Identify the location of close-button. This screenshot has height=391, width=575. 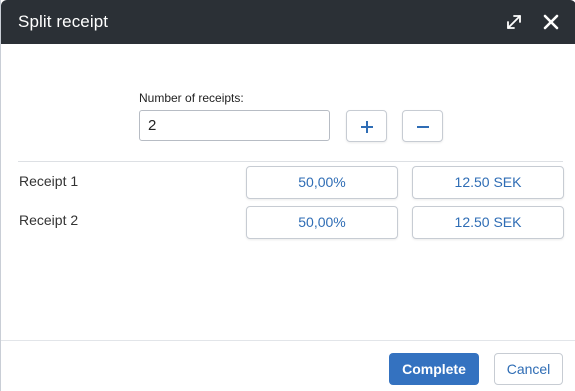
(551, 22).